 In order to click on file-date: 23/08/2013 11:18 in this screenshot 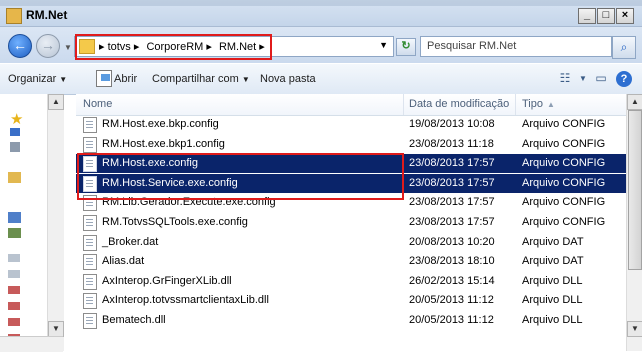, I will do `click(451, 143)`.